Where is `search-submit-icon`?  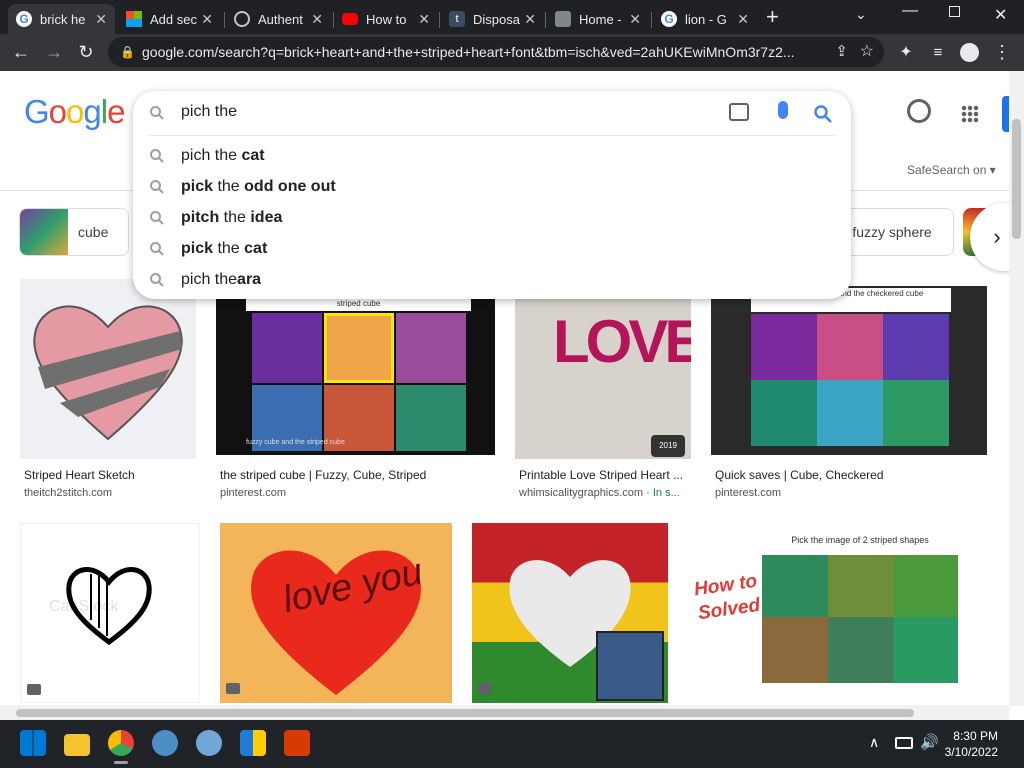 search-submit-icon is located at coordinates (823, 114).